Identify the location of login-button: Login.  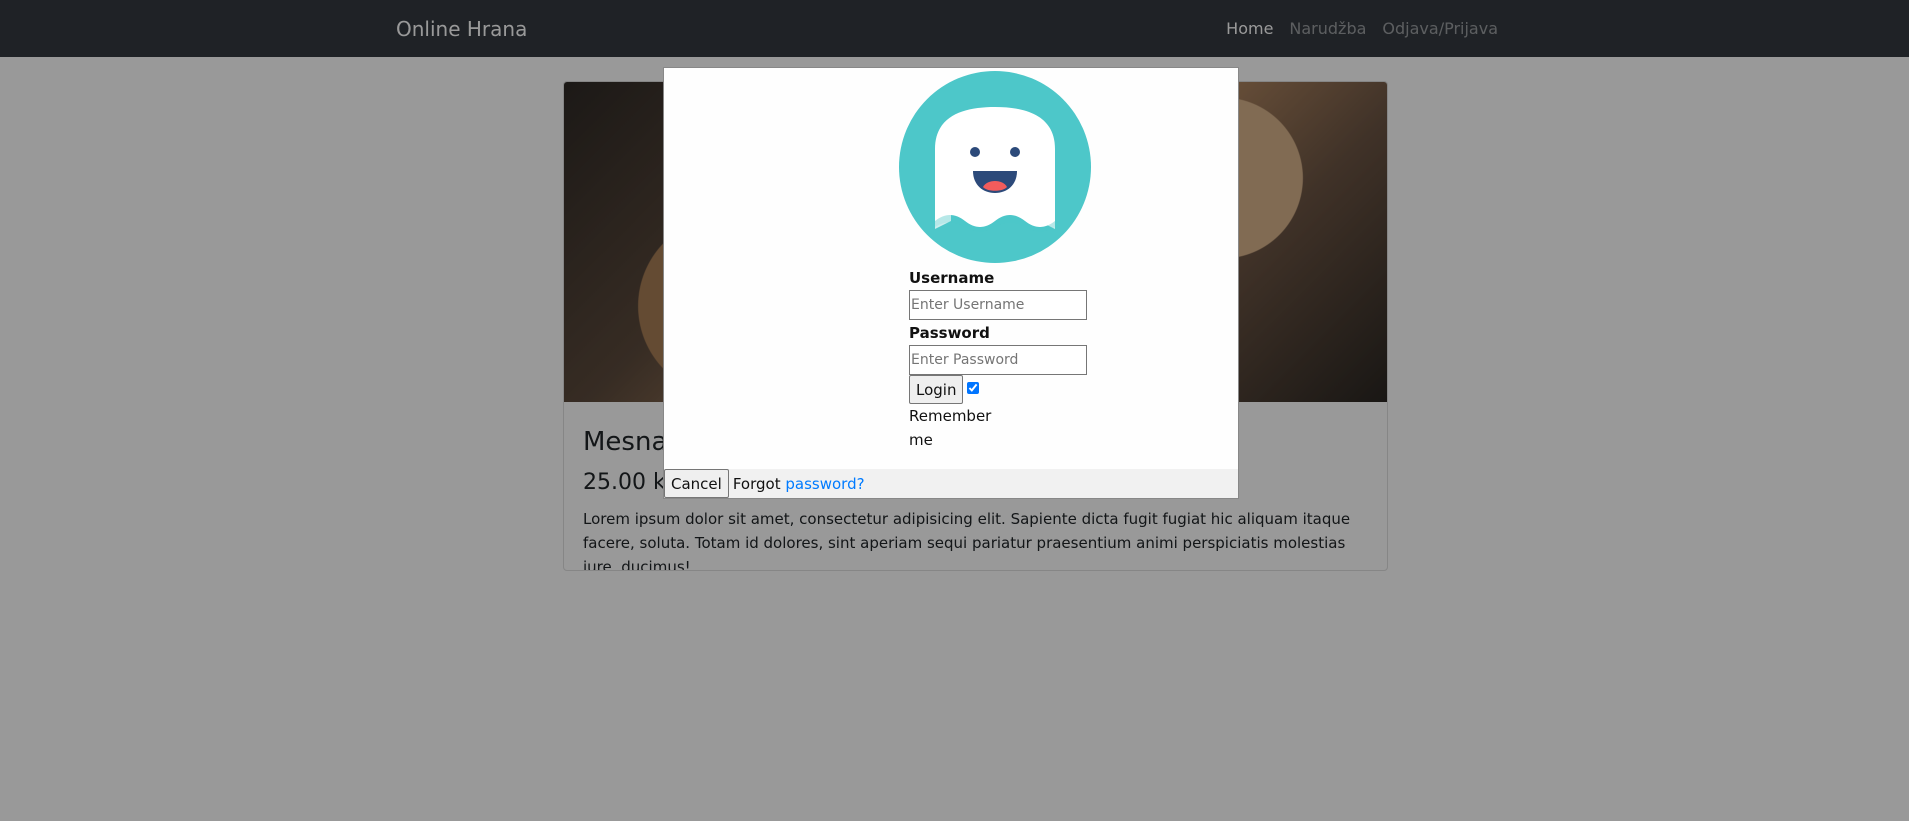
(936, 389).